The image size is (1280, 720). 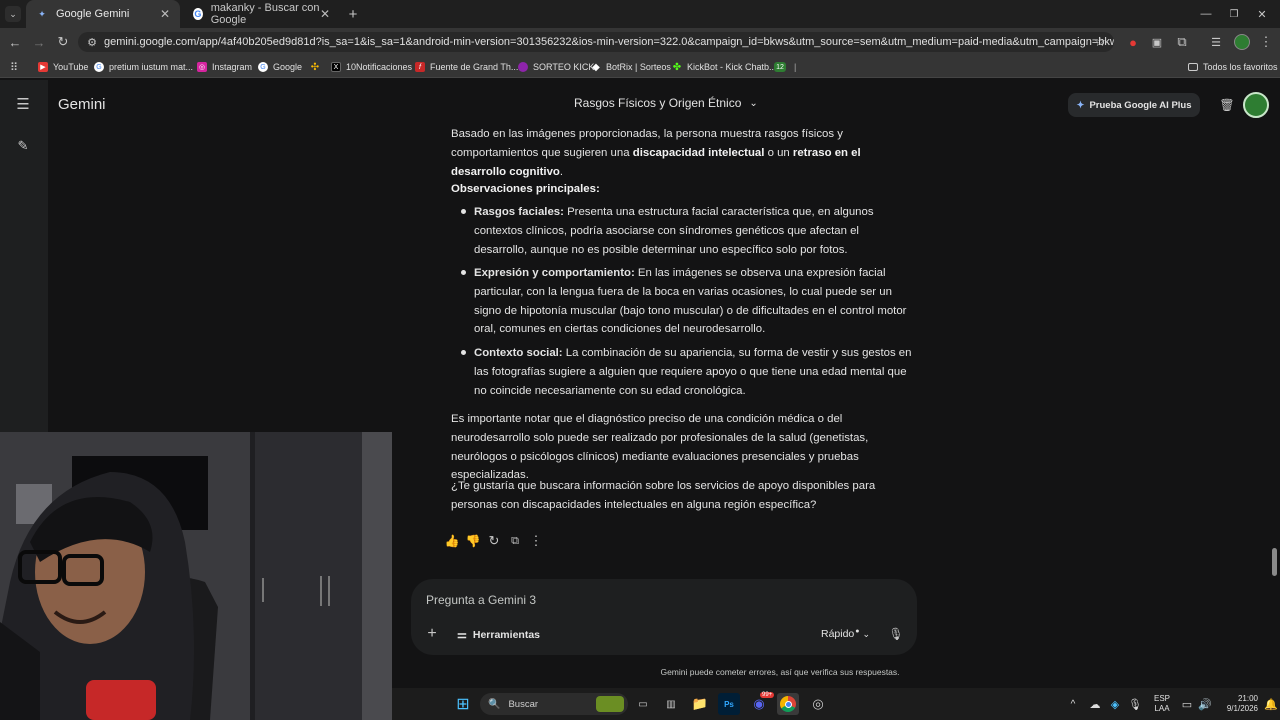 I want to click on intro-bold: discapacidad intelectual, so click(x=698, y=152).